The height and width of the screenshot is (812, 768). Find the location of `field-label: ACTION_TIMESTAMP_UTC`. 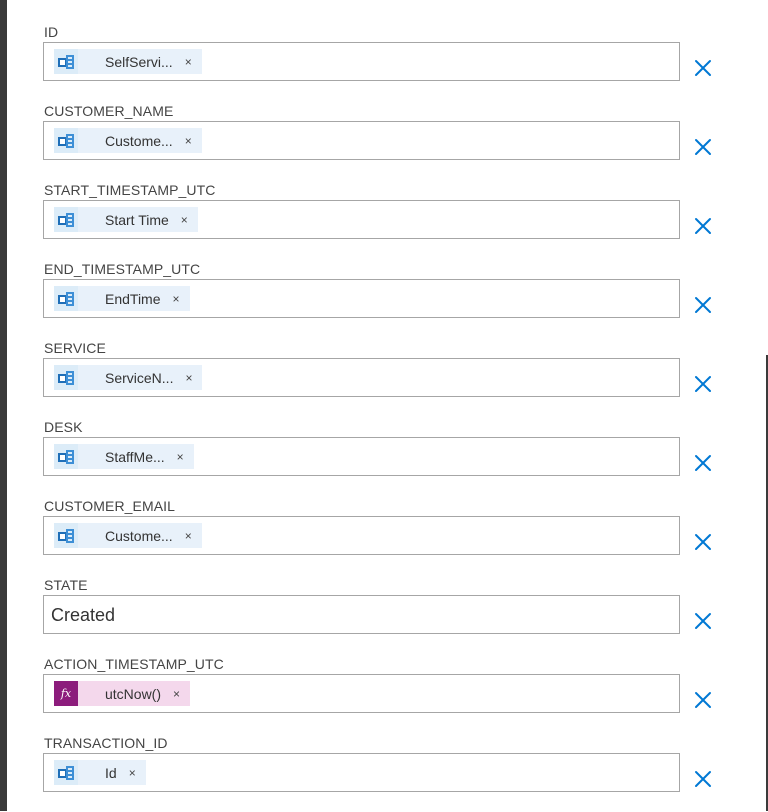

field-label: ACTION_TIMESTAMP_UTC is located at coordinates (134, 664).